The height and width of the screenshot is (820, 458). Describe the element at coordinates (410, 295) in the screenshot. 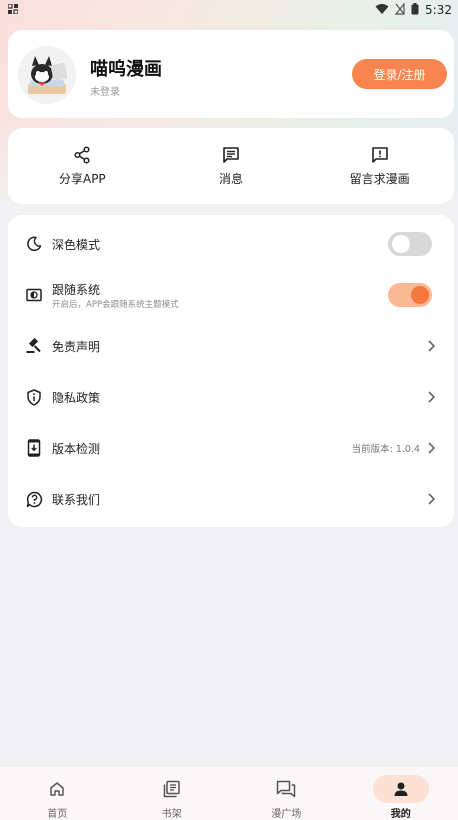

I see `follow-system-toggle` at that location.